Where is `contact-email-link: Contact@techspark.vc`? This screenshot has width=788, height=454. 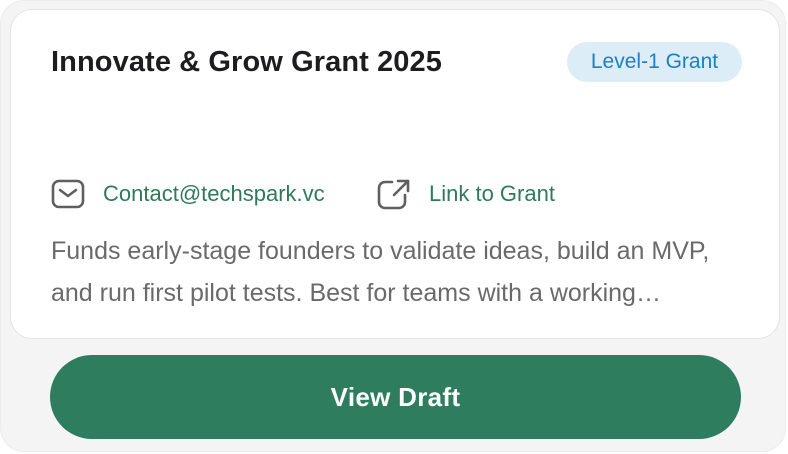
contact-email-link: Contact@techspark.vc is located at coordinates (188, 194).